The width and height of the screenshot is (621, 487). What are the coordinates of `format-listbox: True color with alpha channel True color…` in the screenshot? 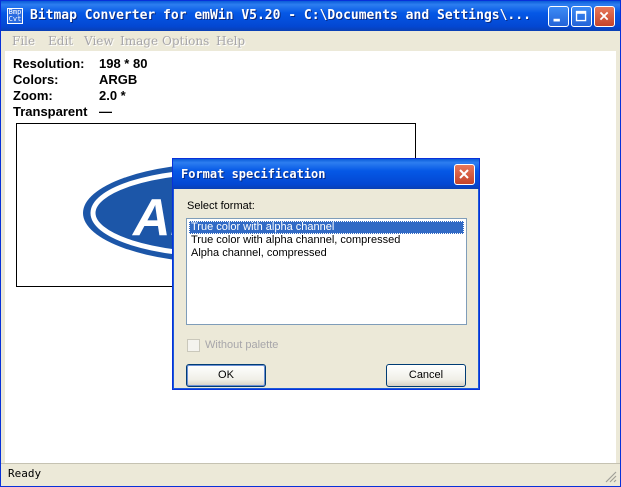 It's located at (326, 271).